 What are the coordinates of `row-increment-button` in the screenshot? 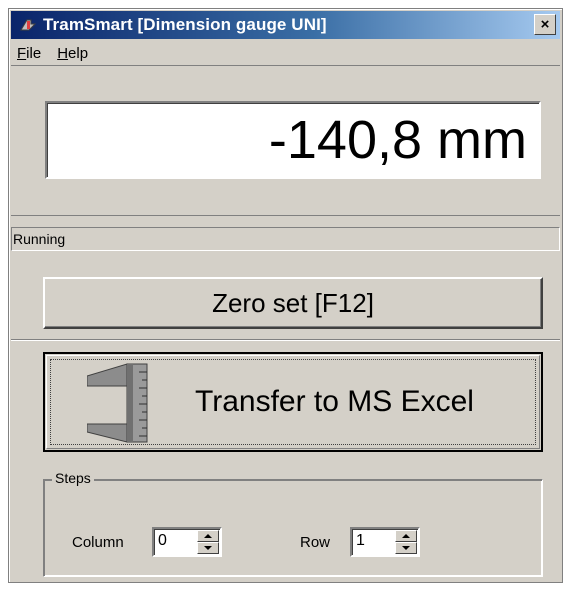 It's located at (406, 536).